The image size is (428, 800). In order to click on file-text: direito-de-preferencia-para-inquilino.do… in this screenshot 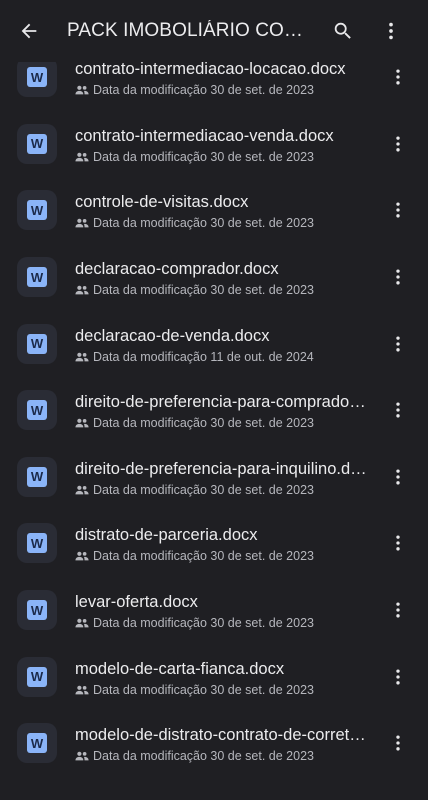, I will do `click(226, 477)`.